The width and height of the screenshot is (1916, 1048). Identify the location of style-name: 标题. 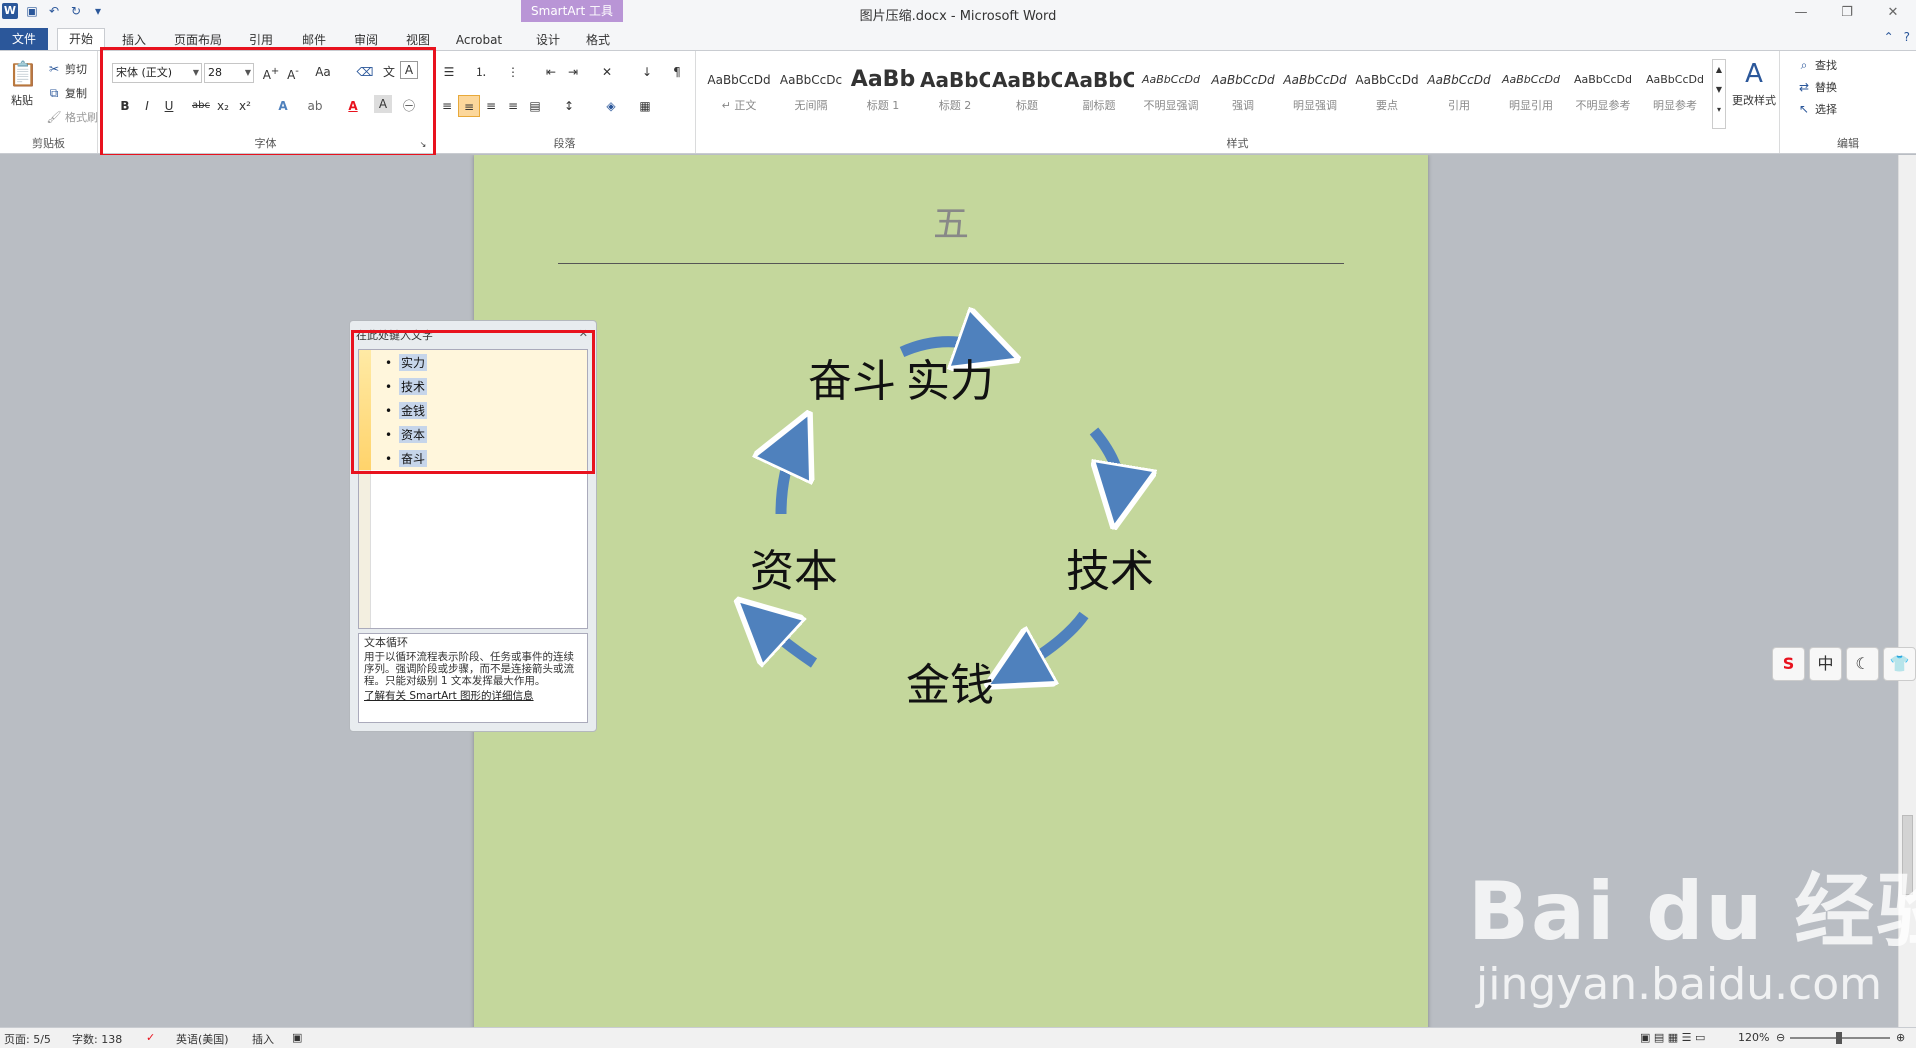
(1027, 105).